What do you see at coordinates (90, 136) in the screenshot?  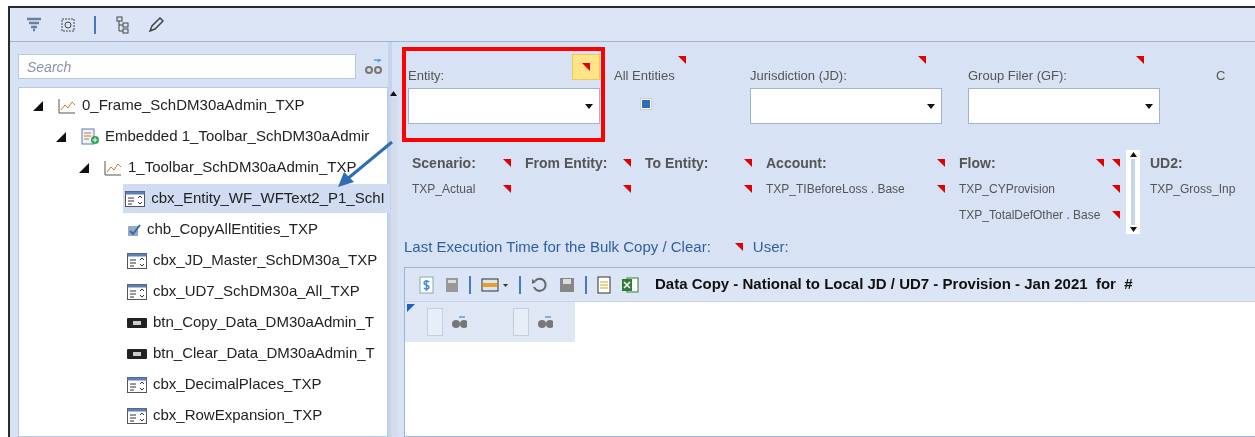 I see `document-plus-icon` at bounding box center [90, 136].